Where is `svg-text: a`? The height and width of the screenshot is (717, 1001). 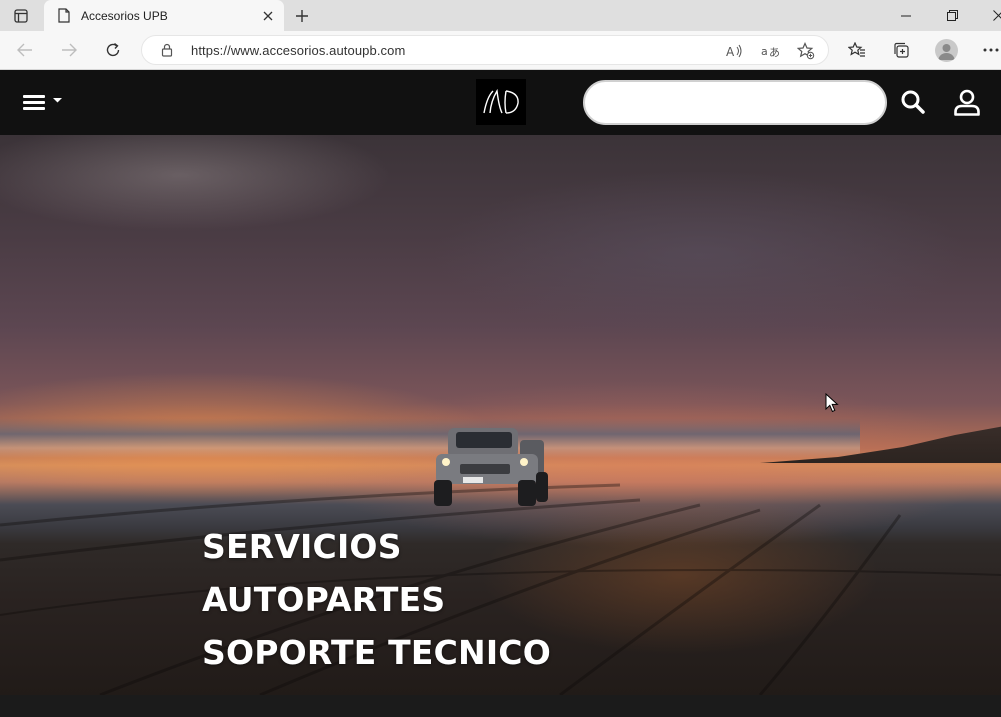 svg-text: a is located at coordinates (764, 51).